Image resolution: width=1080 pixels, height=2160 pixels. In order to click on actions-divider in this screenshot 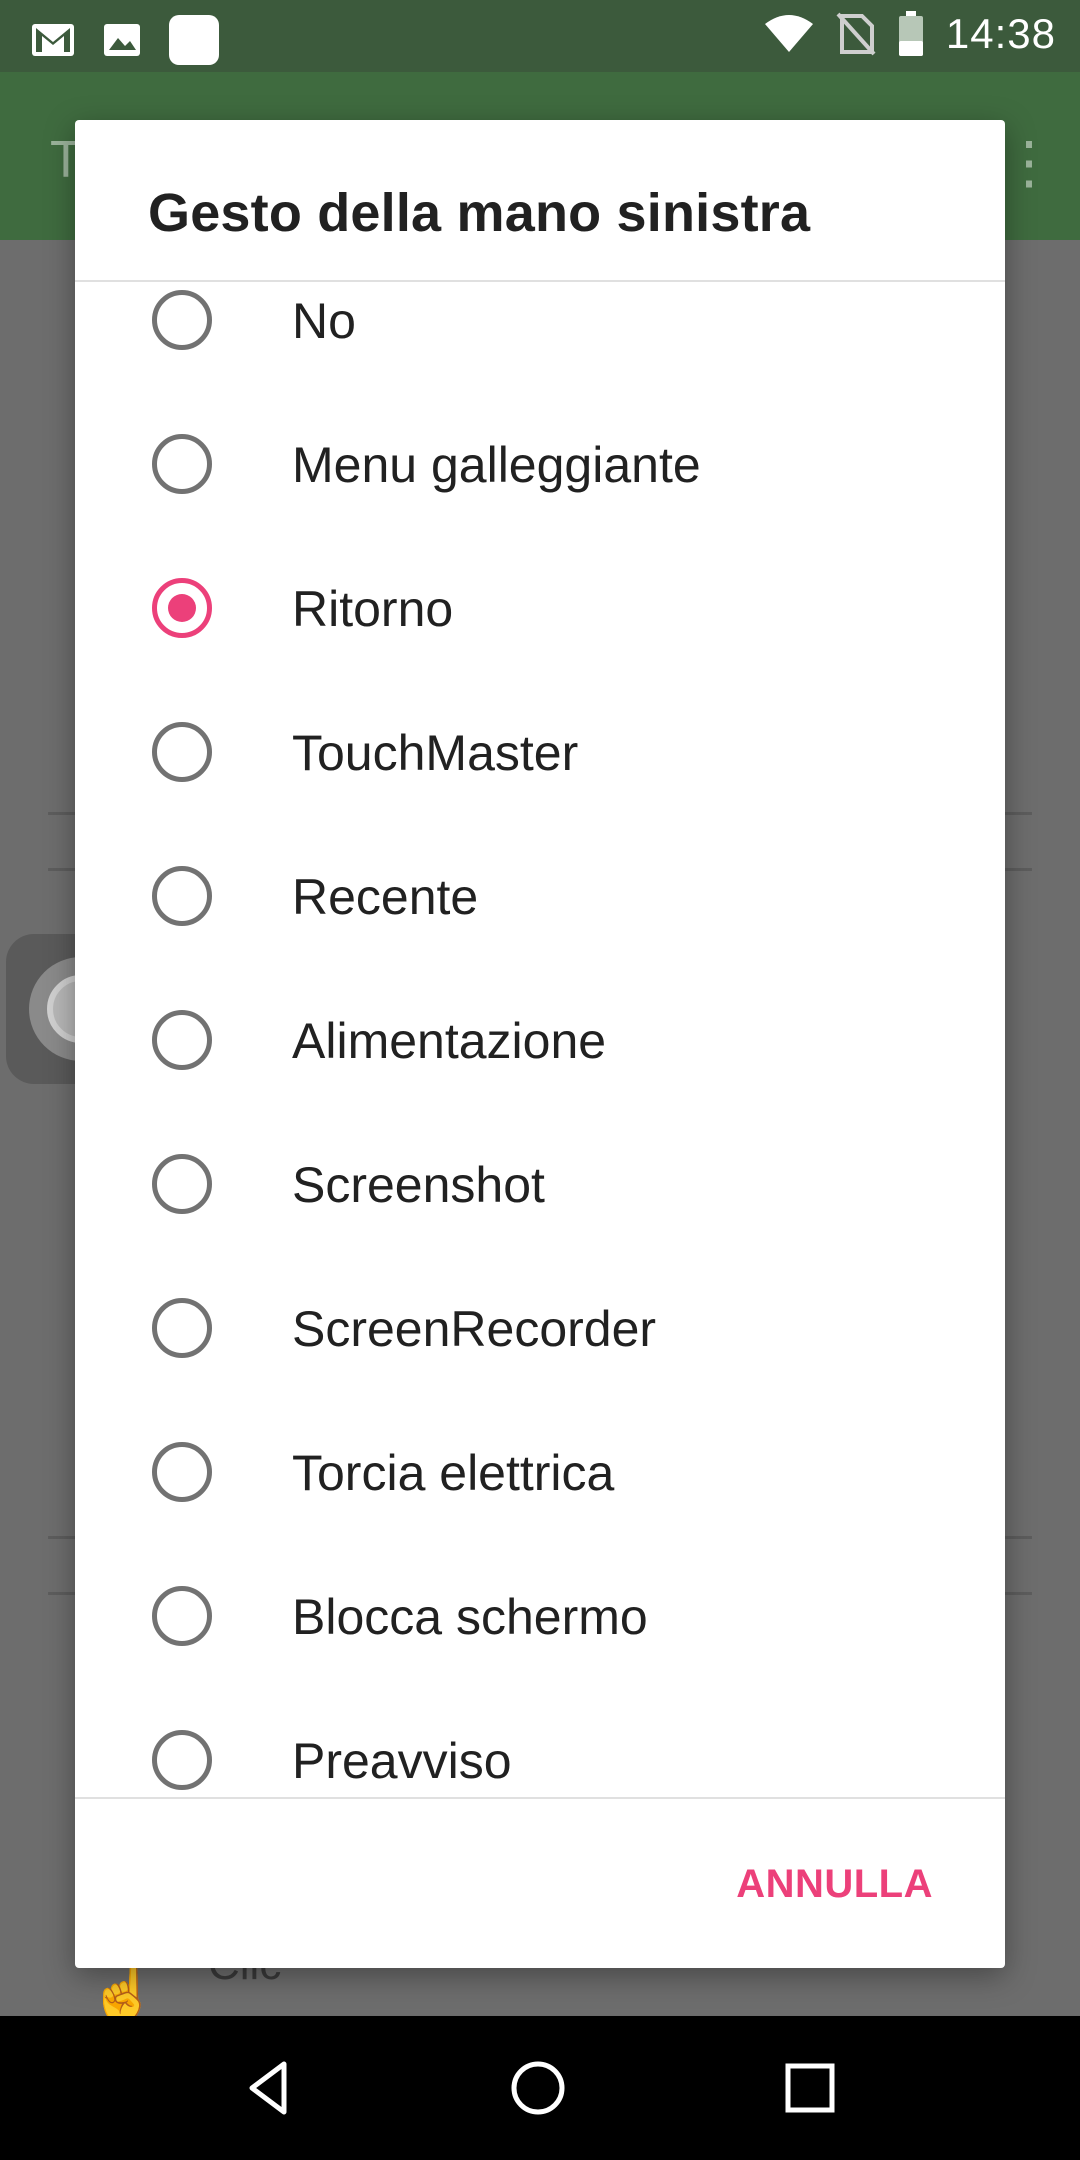, I will do `click(540, 1798)`.